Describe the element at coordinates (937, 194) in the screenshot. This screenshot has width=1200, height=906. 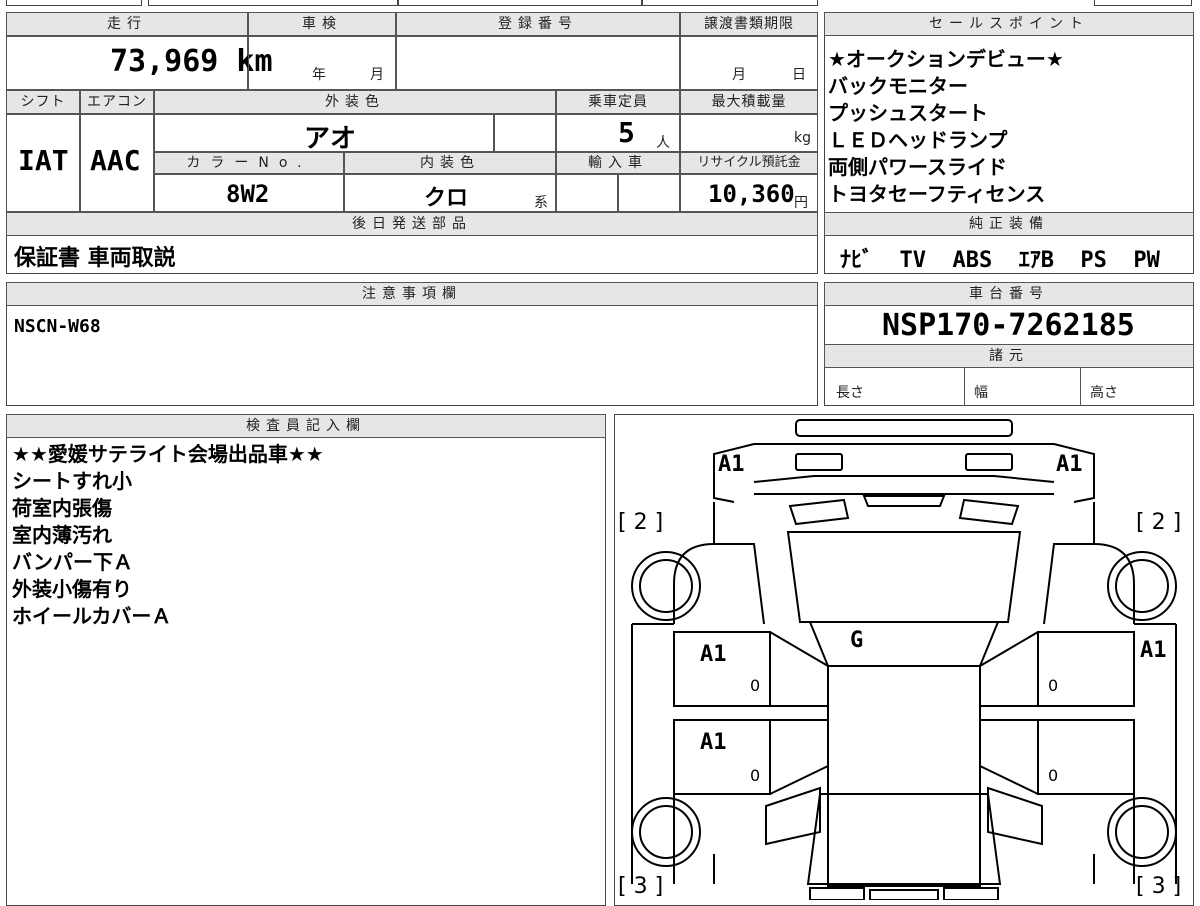
I see `sales-point-item: トヨタセーフティセンス` at that location.